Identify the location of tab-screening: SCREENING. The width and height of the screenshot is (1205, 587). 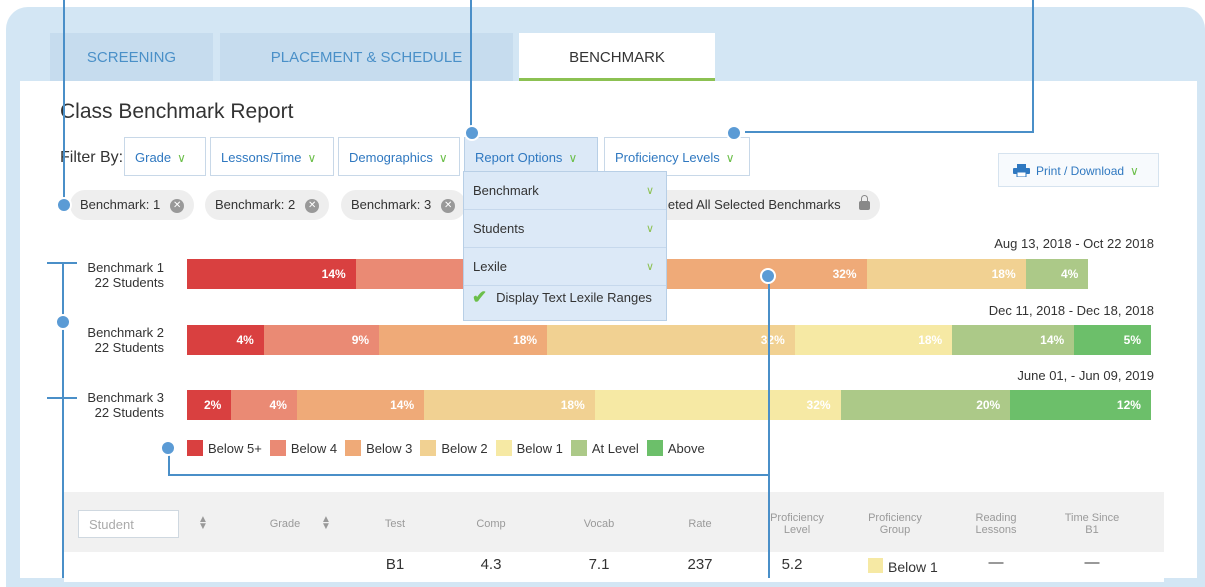
(131, 57).